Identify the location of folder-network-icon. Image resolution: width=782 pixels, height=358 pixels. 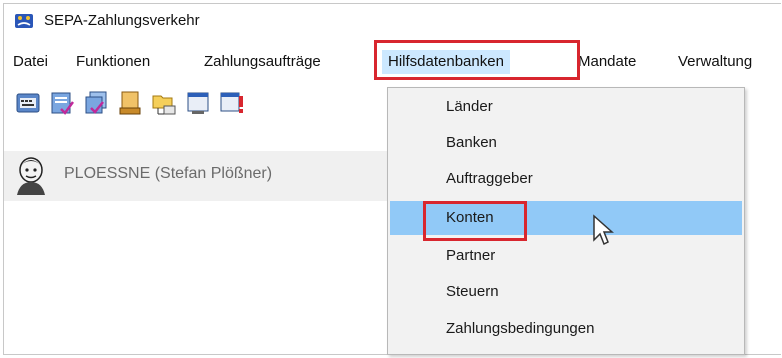
(164, 103).